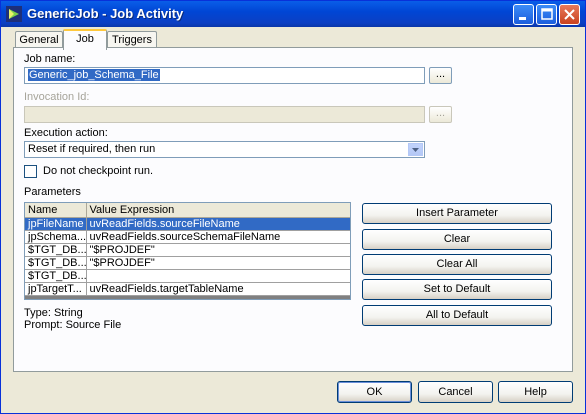 This screenshot has height=414, width=586. What do you see at coordinates (569, 14) in the screenshot?
I see `close-button` at bounding box center [569, 14].